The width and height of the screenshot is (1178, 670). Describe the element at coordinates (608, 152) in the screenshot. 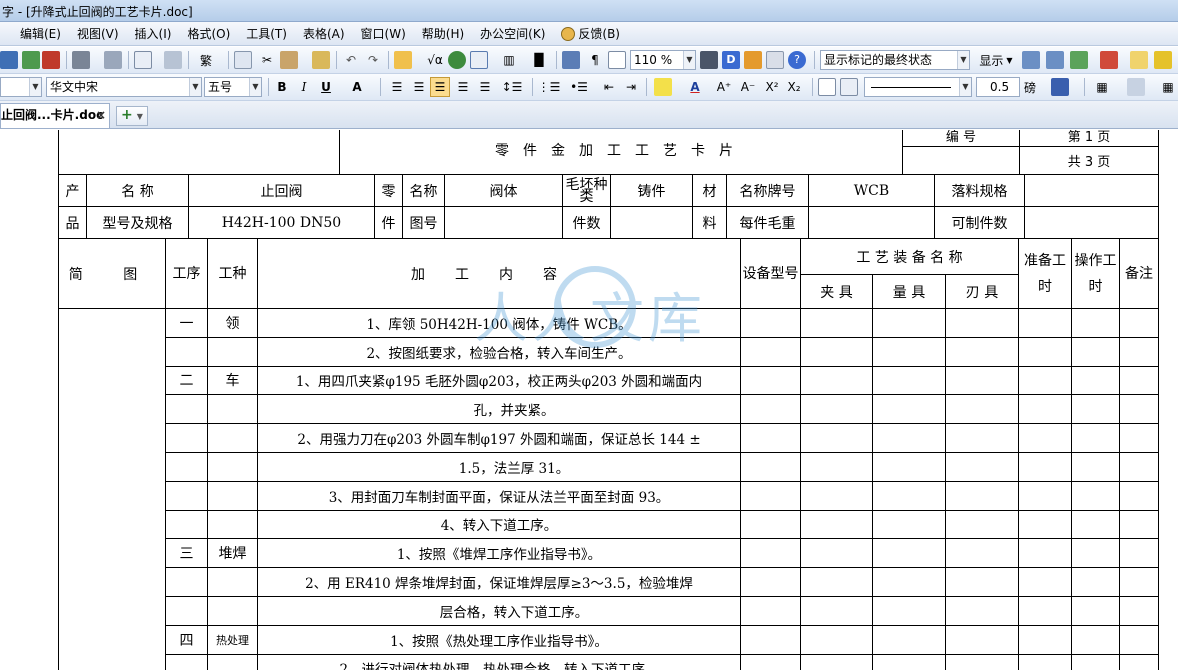

I see `card-header-table: 零件金加工工艺卡片 编 号 第 1 页 共 3 页` at that location.